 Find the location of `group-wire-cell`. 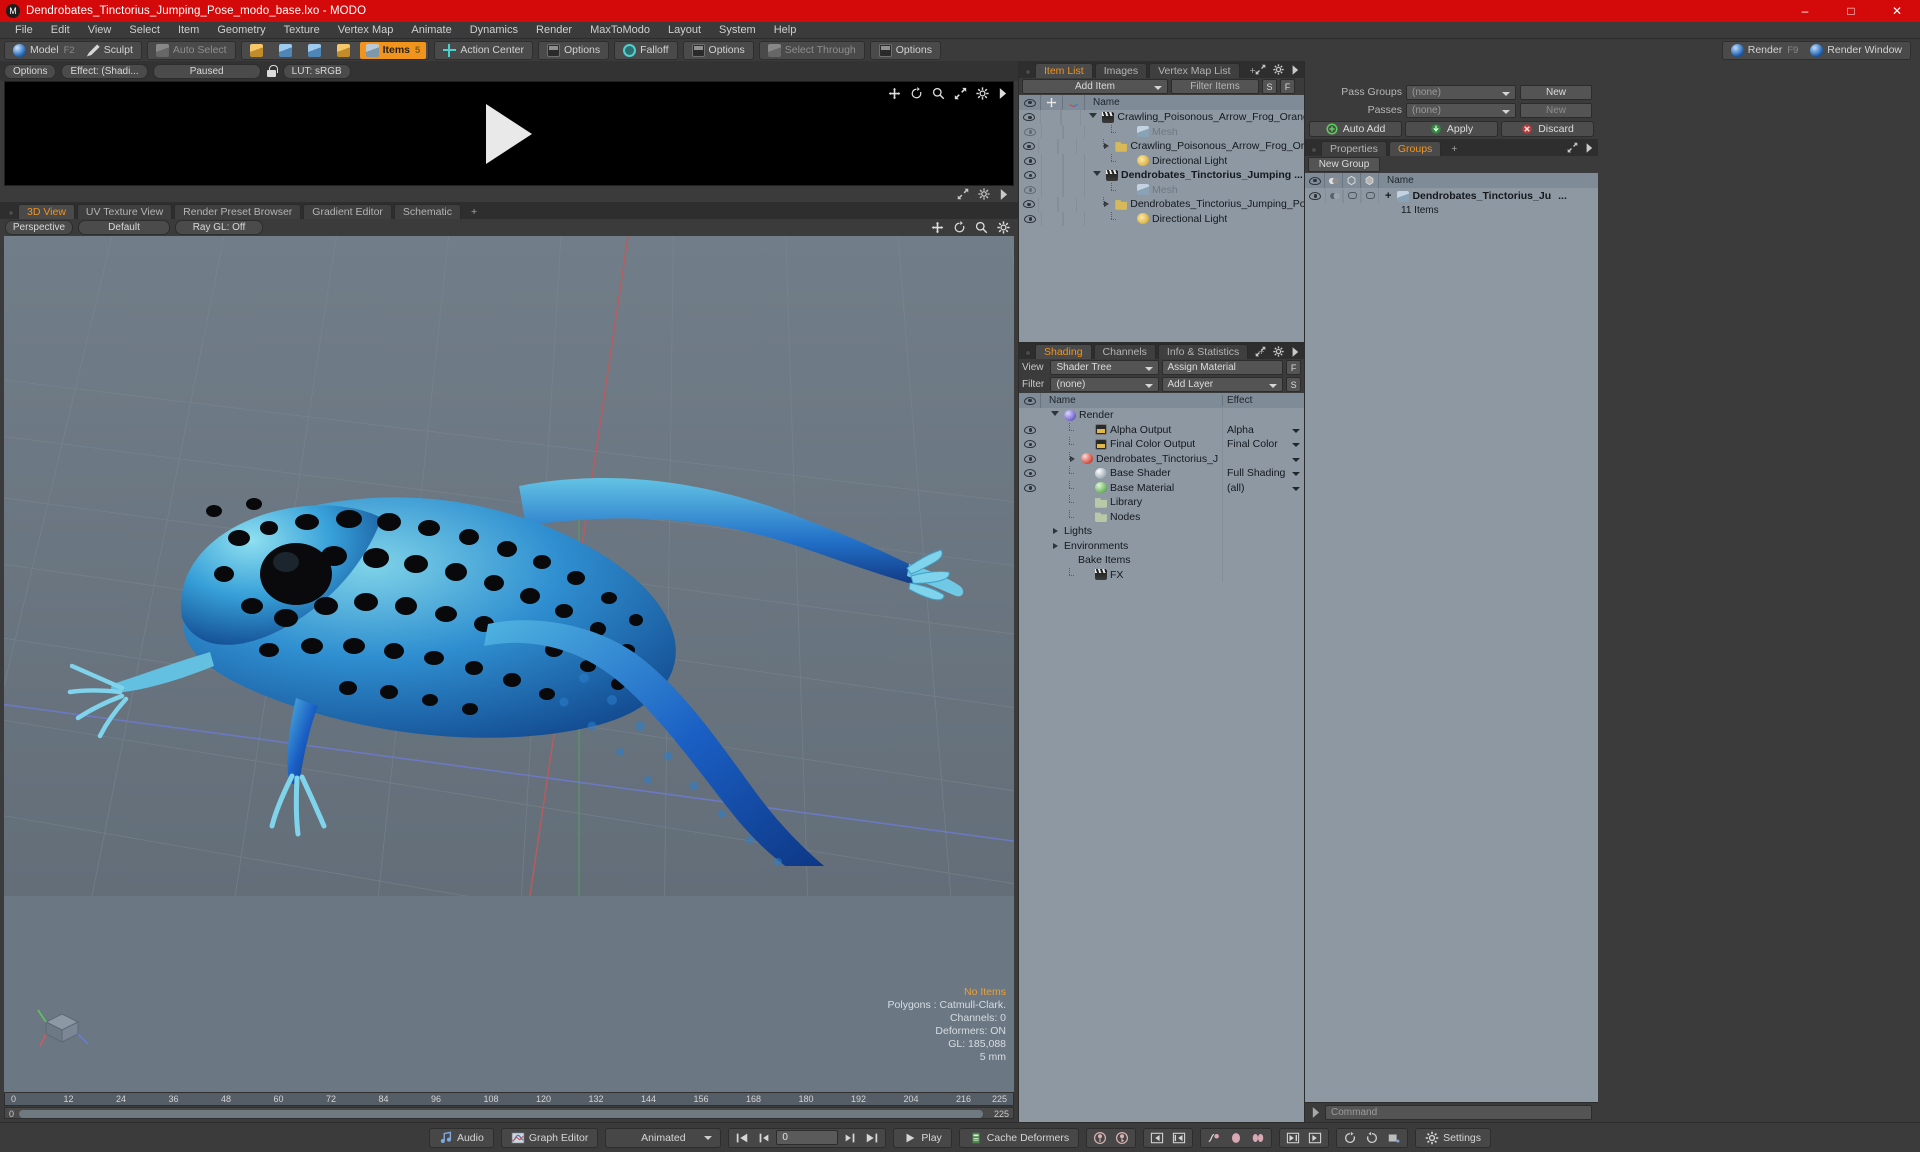

group-wire-cell is located at coordinates (1352, 196).